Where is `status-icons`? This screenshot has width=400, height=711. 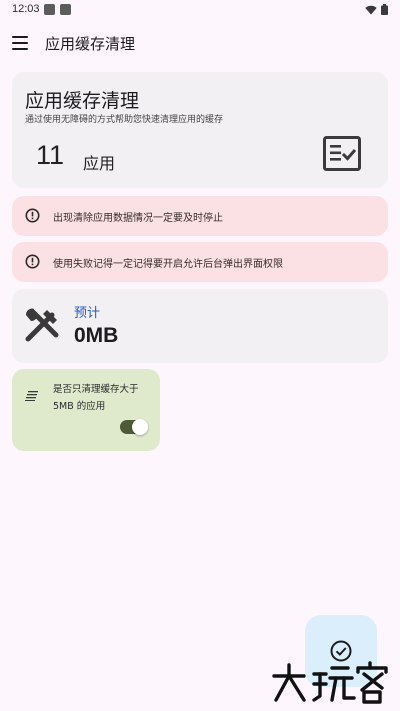
status-icons is located at coordinates (376, 9).